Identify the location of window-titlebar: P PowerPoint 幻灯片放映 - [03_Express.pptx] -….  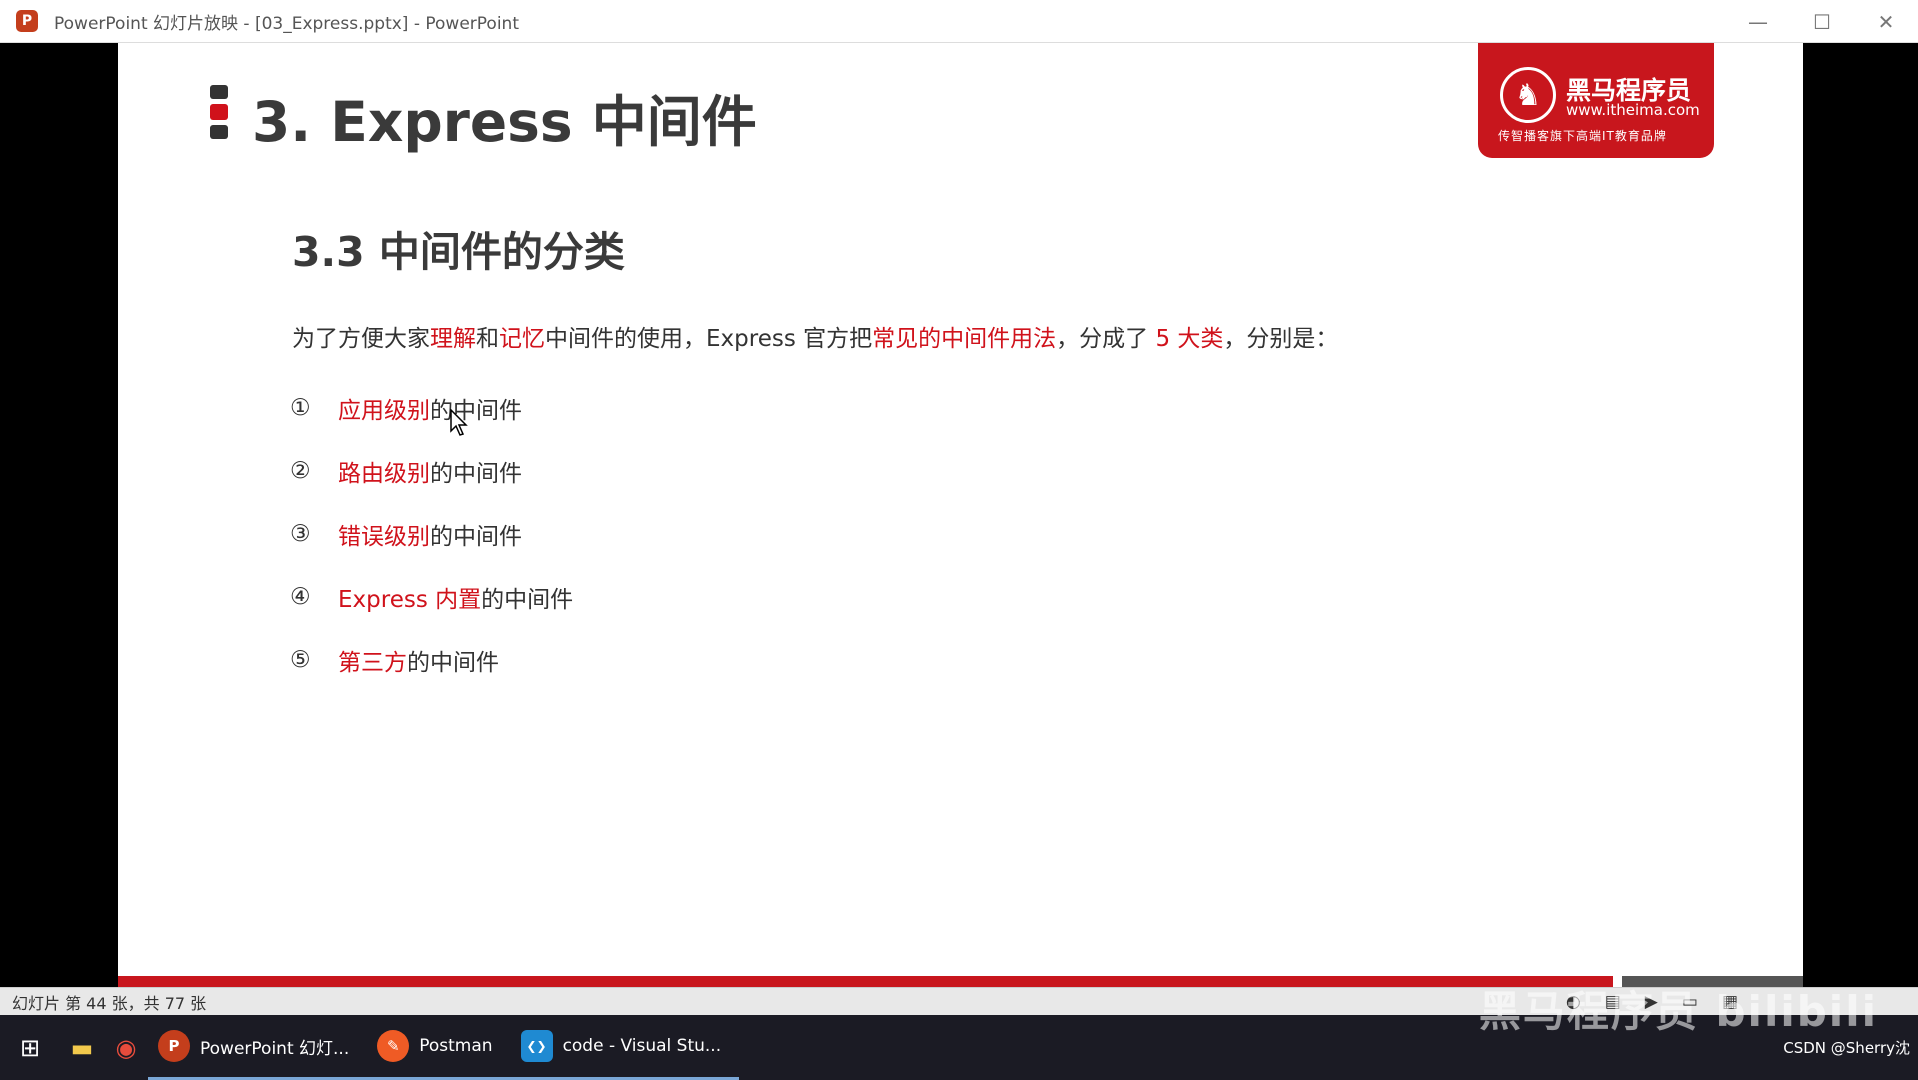
(959, 21).